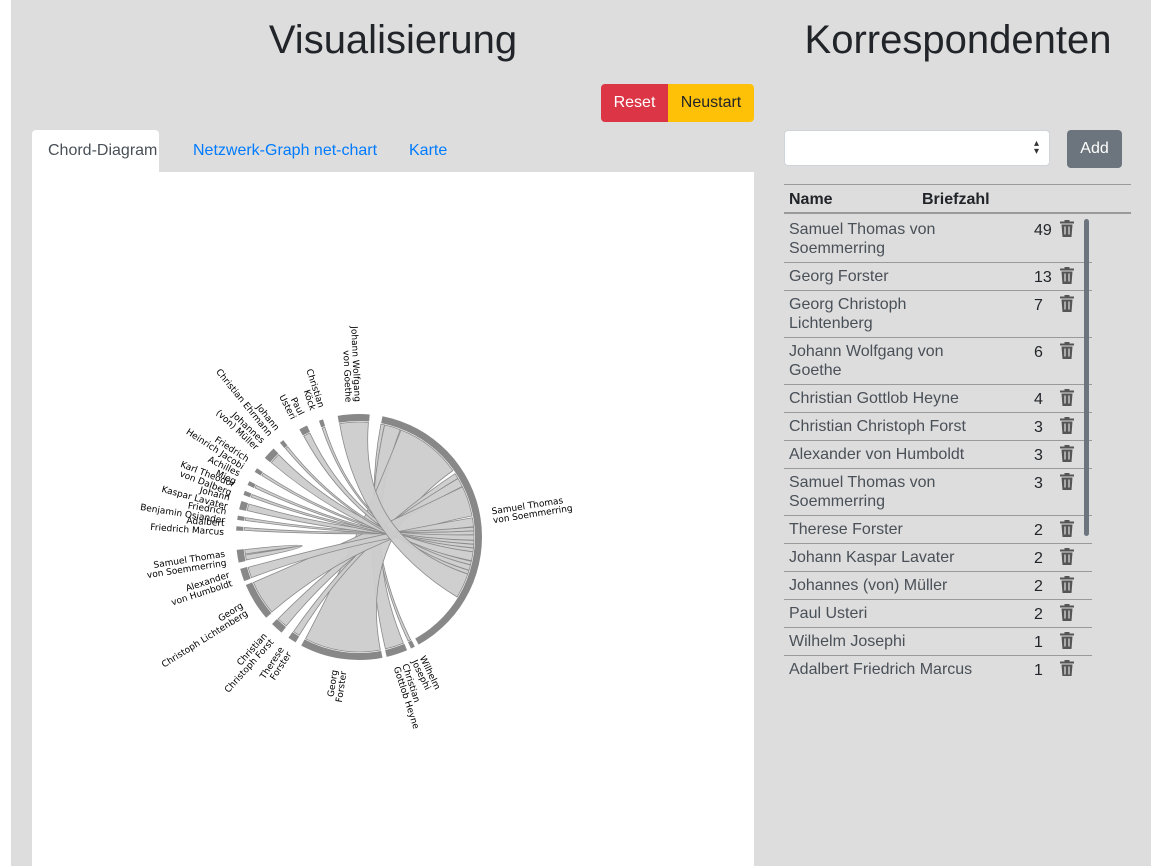 The width and height of the screenshot is (1168, 866). What do you see at coordinates (285, 151) in the screenshot?
I see `tab-network-graph: Netzwerk-Graph net-chart` at bounding box center [285, 151].